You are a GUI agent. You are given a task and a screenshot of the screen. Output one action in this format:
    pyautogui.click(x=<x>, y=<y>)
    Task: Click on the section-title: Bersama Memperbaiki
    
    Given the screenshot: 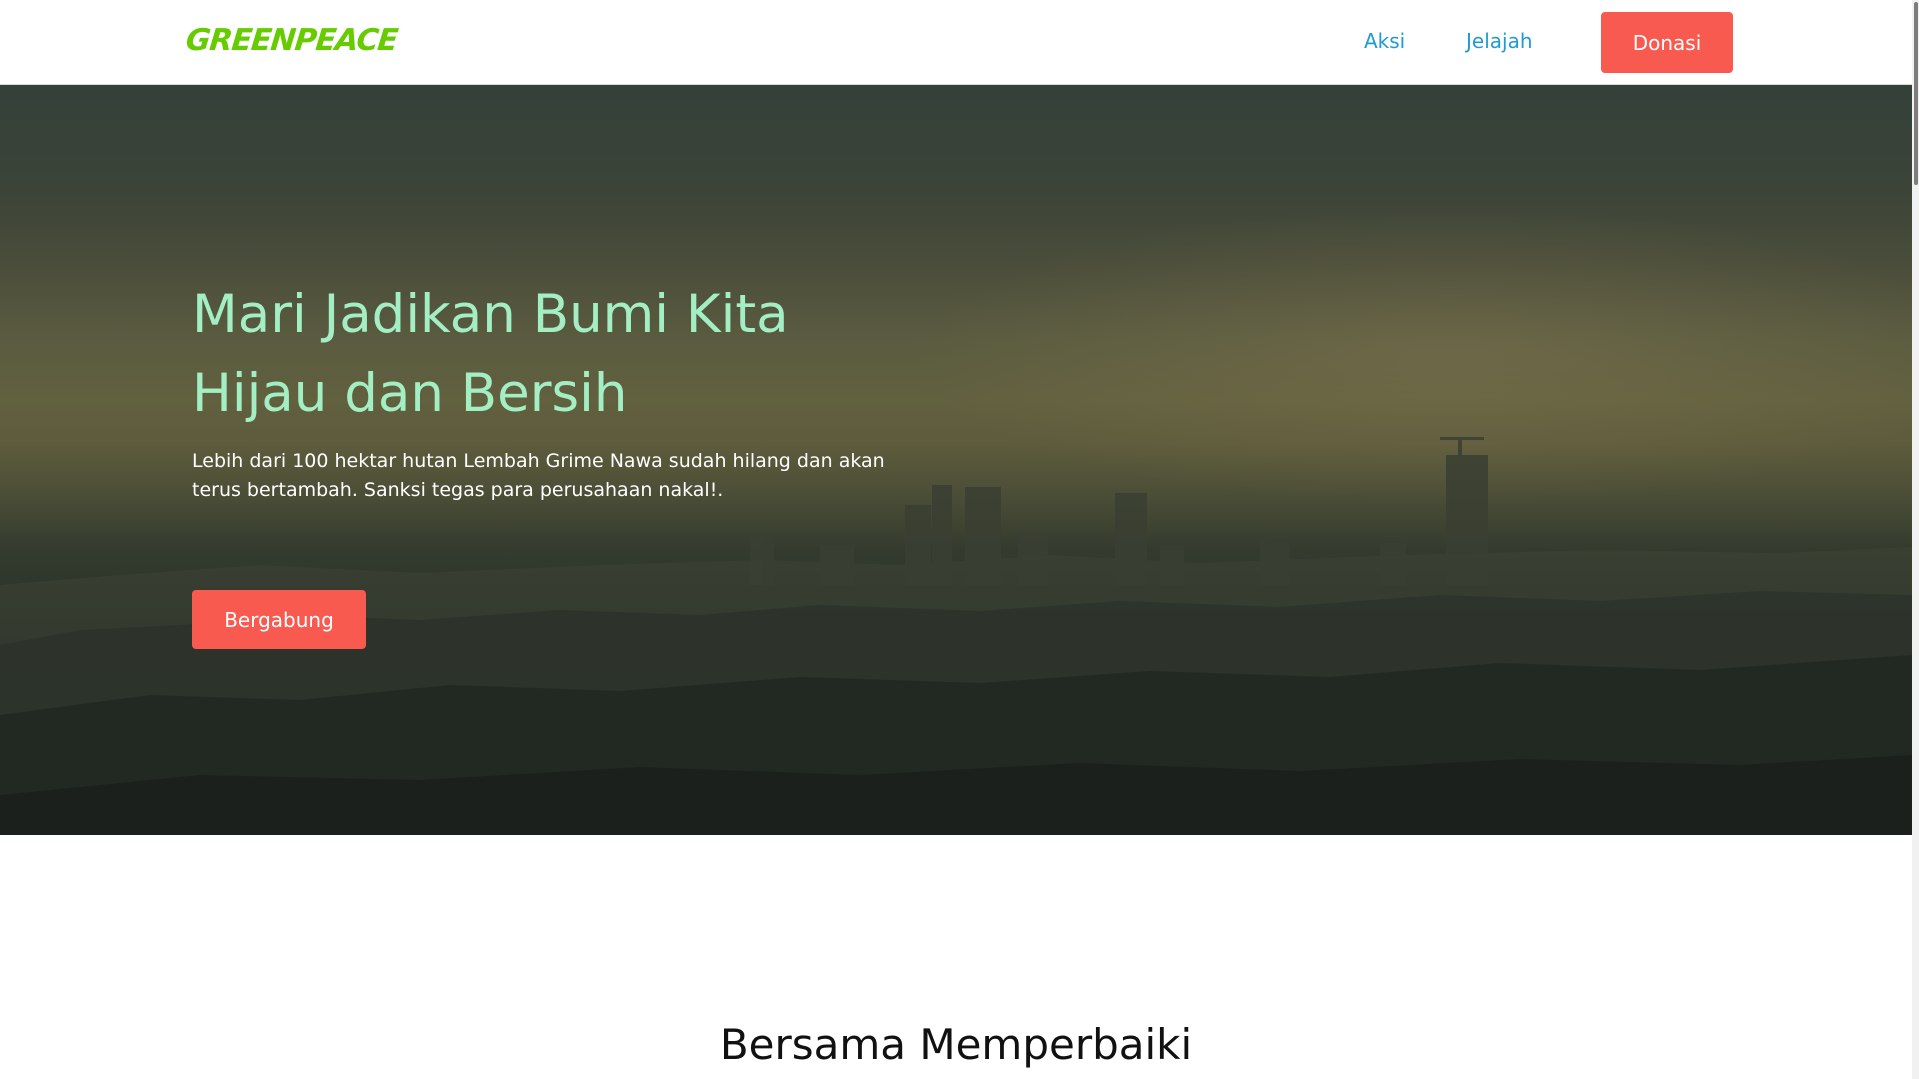 What is the action you would take?
    pyautogui.click(x=956, y=1044)
    